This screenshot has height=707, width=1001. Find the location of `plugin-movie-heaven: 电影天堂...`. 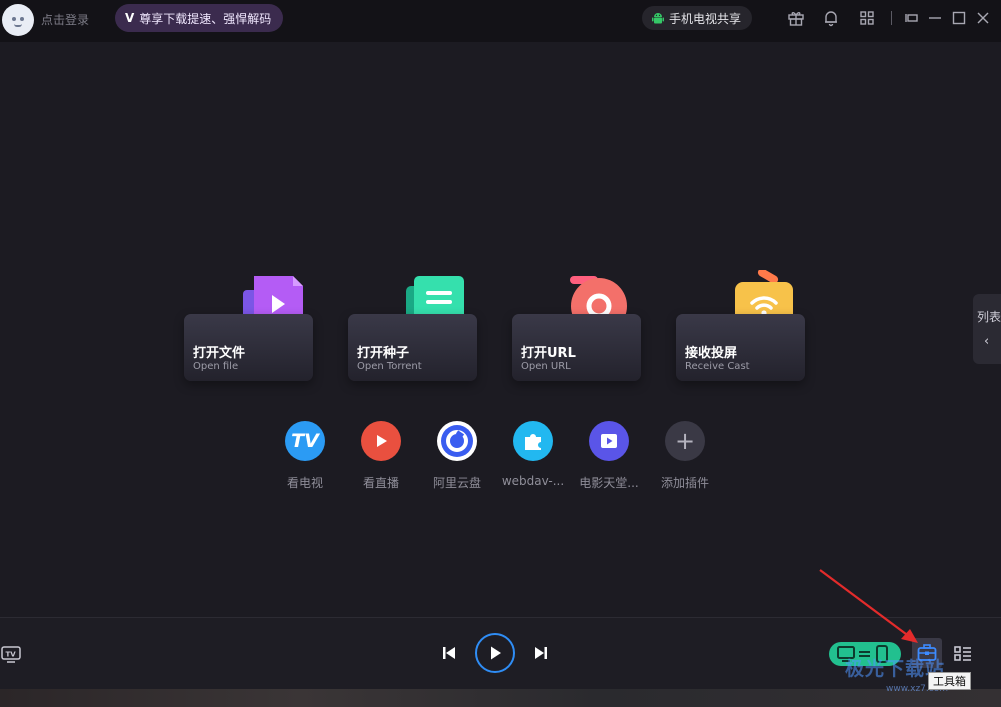

plugin-movie-heaven: 电影天堂... is located at coordinates (609, 456).